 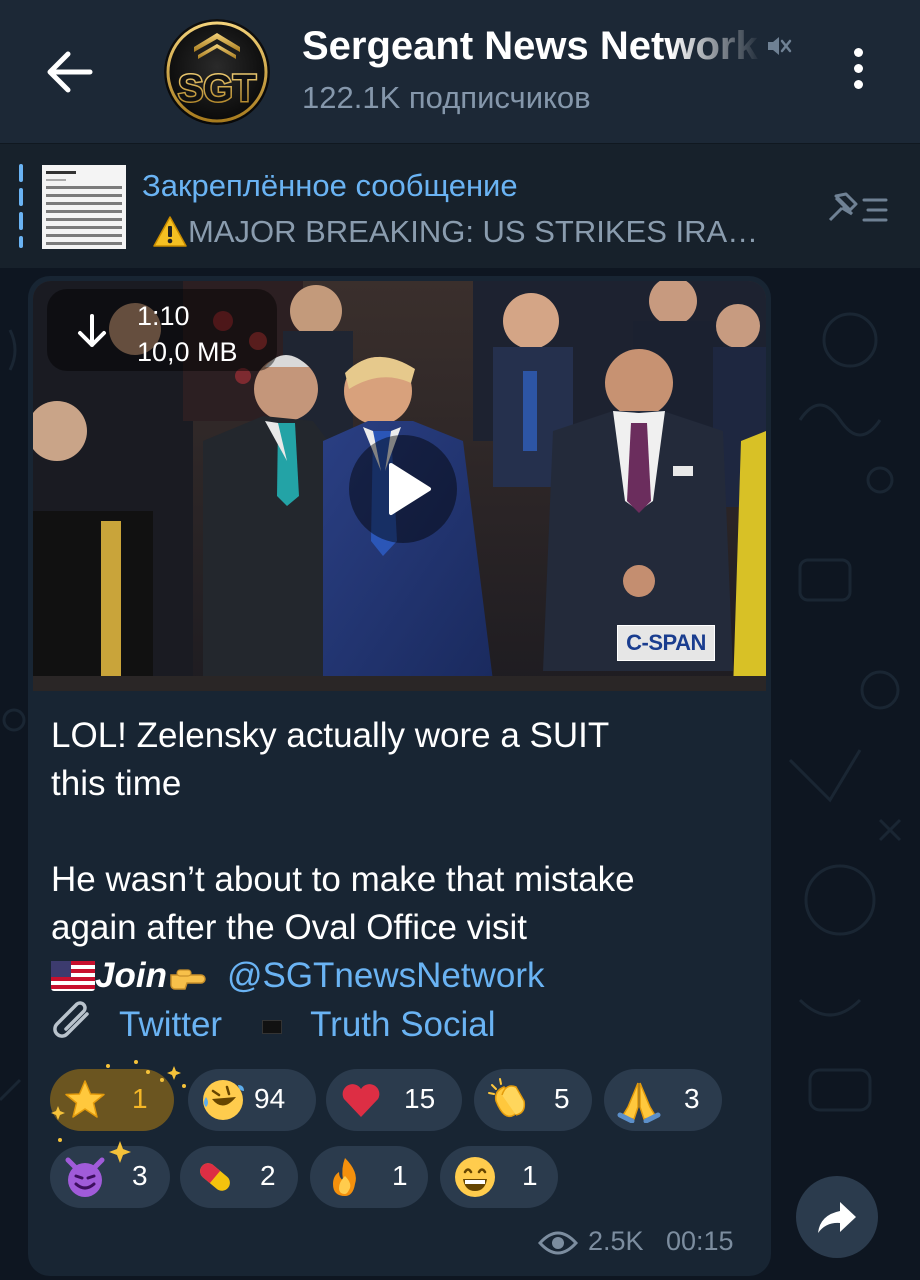 I want to click on pinned-title: Закреплённое сообщение, so click(x=330, y=185).